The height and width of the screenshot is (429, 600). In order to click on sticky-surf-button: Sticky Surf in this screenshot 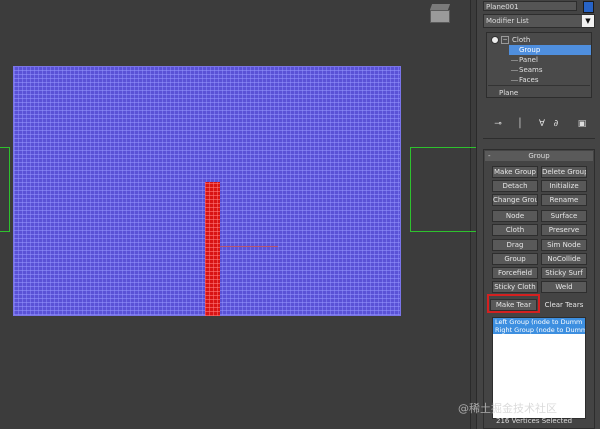, I will do `click(564, 273)`.